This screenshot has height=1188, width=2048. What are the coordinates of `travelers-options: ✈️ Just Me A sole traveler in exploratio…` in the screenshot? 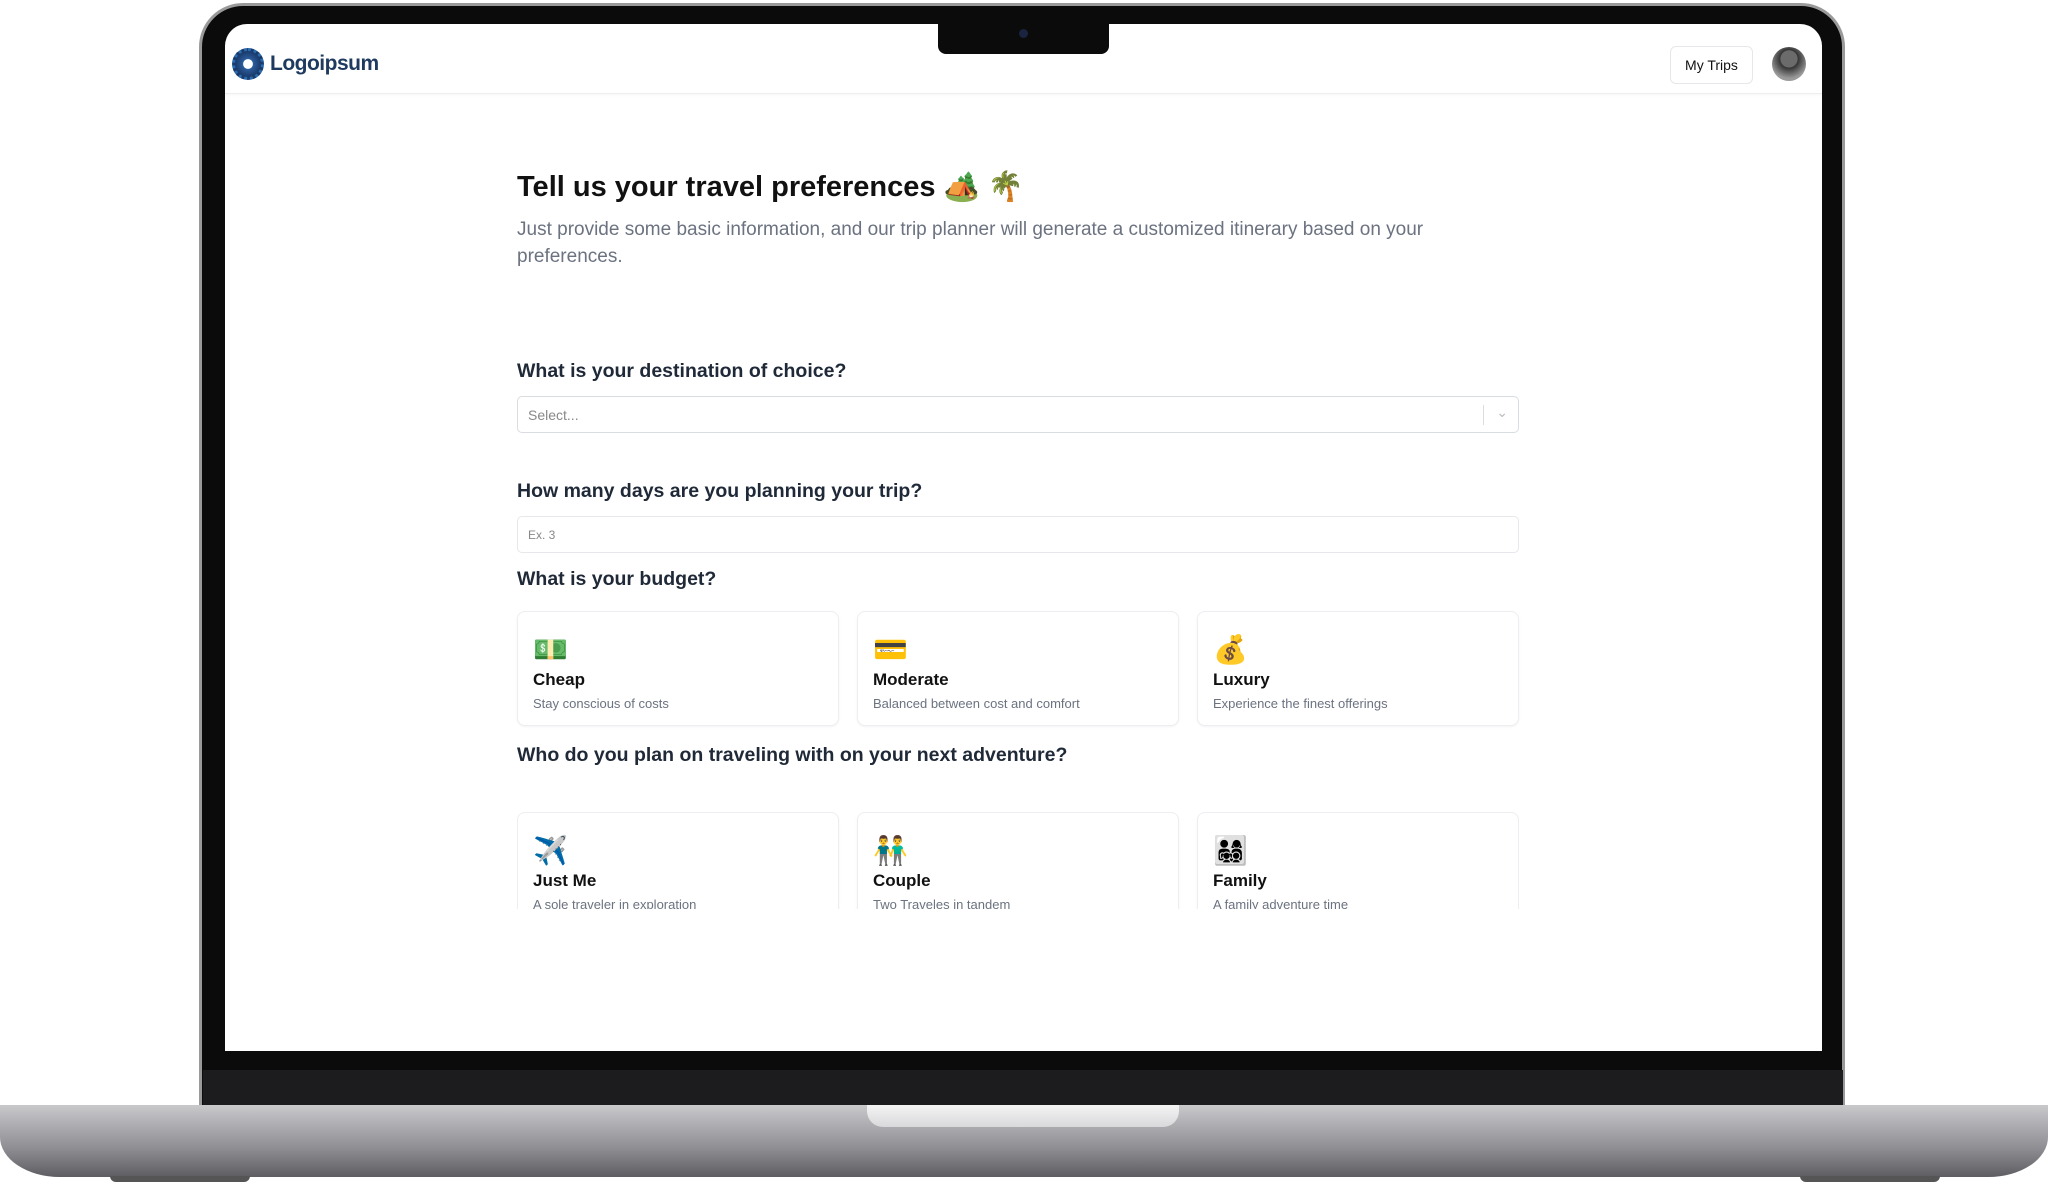 It's located at (1018, 860).